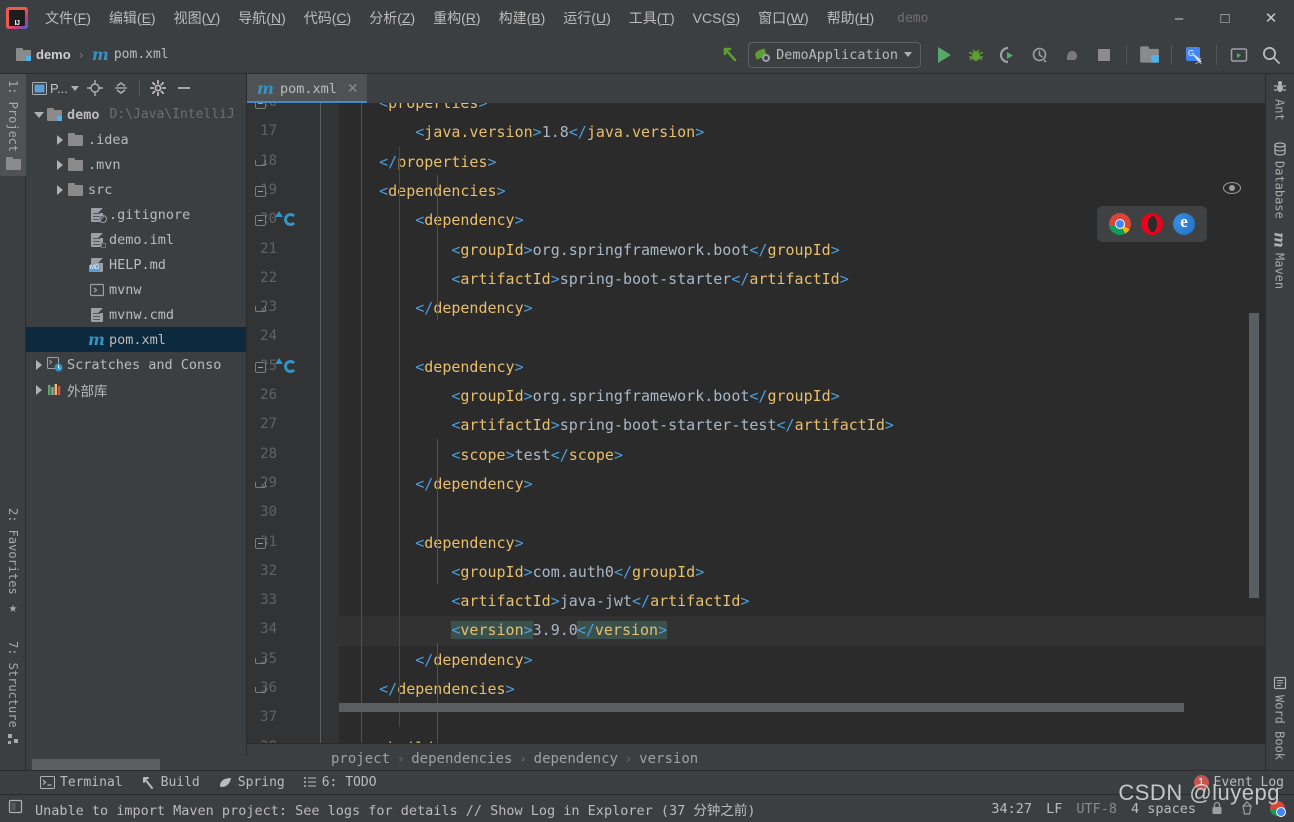 Image resolution: width=1294 pixels, height=822 pixels. What do you see at coordinates (850, 18) in the screenshot?
I see `menu-item-12: 帮助(H)` at bounding box center [850, 18].